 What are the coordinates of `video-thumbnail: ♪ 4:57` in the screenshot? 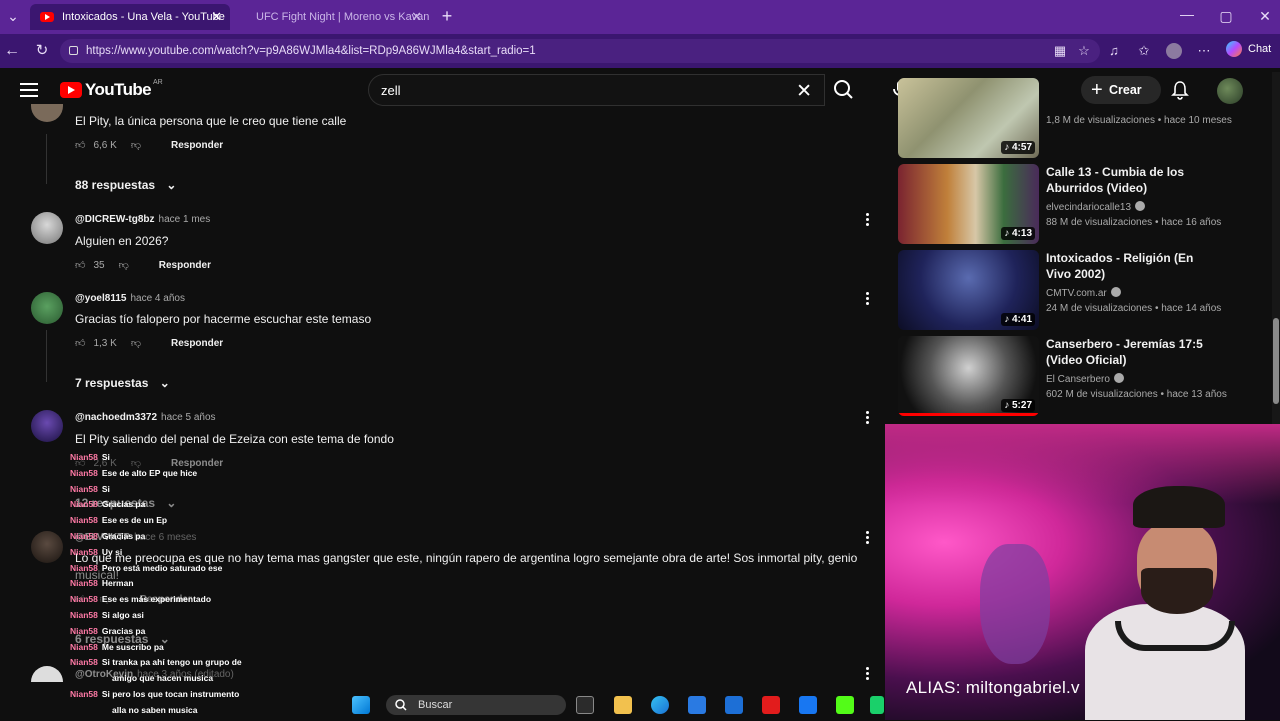 It's located at (968, 118).